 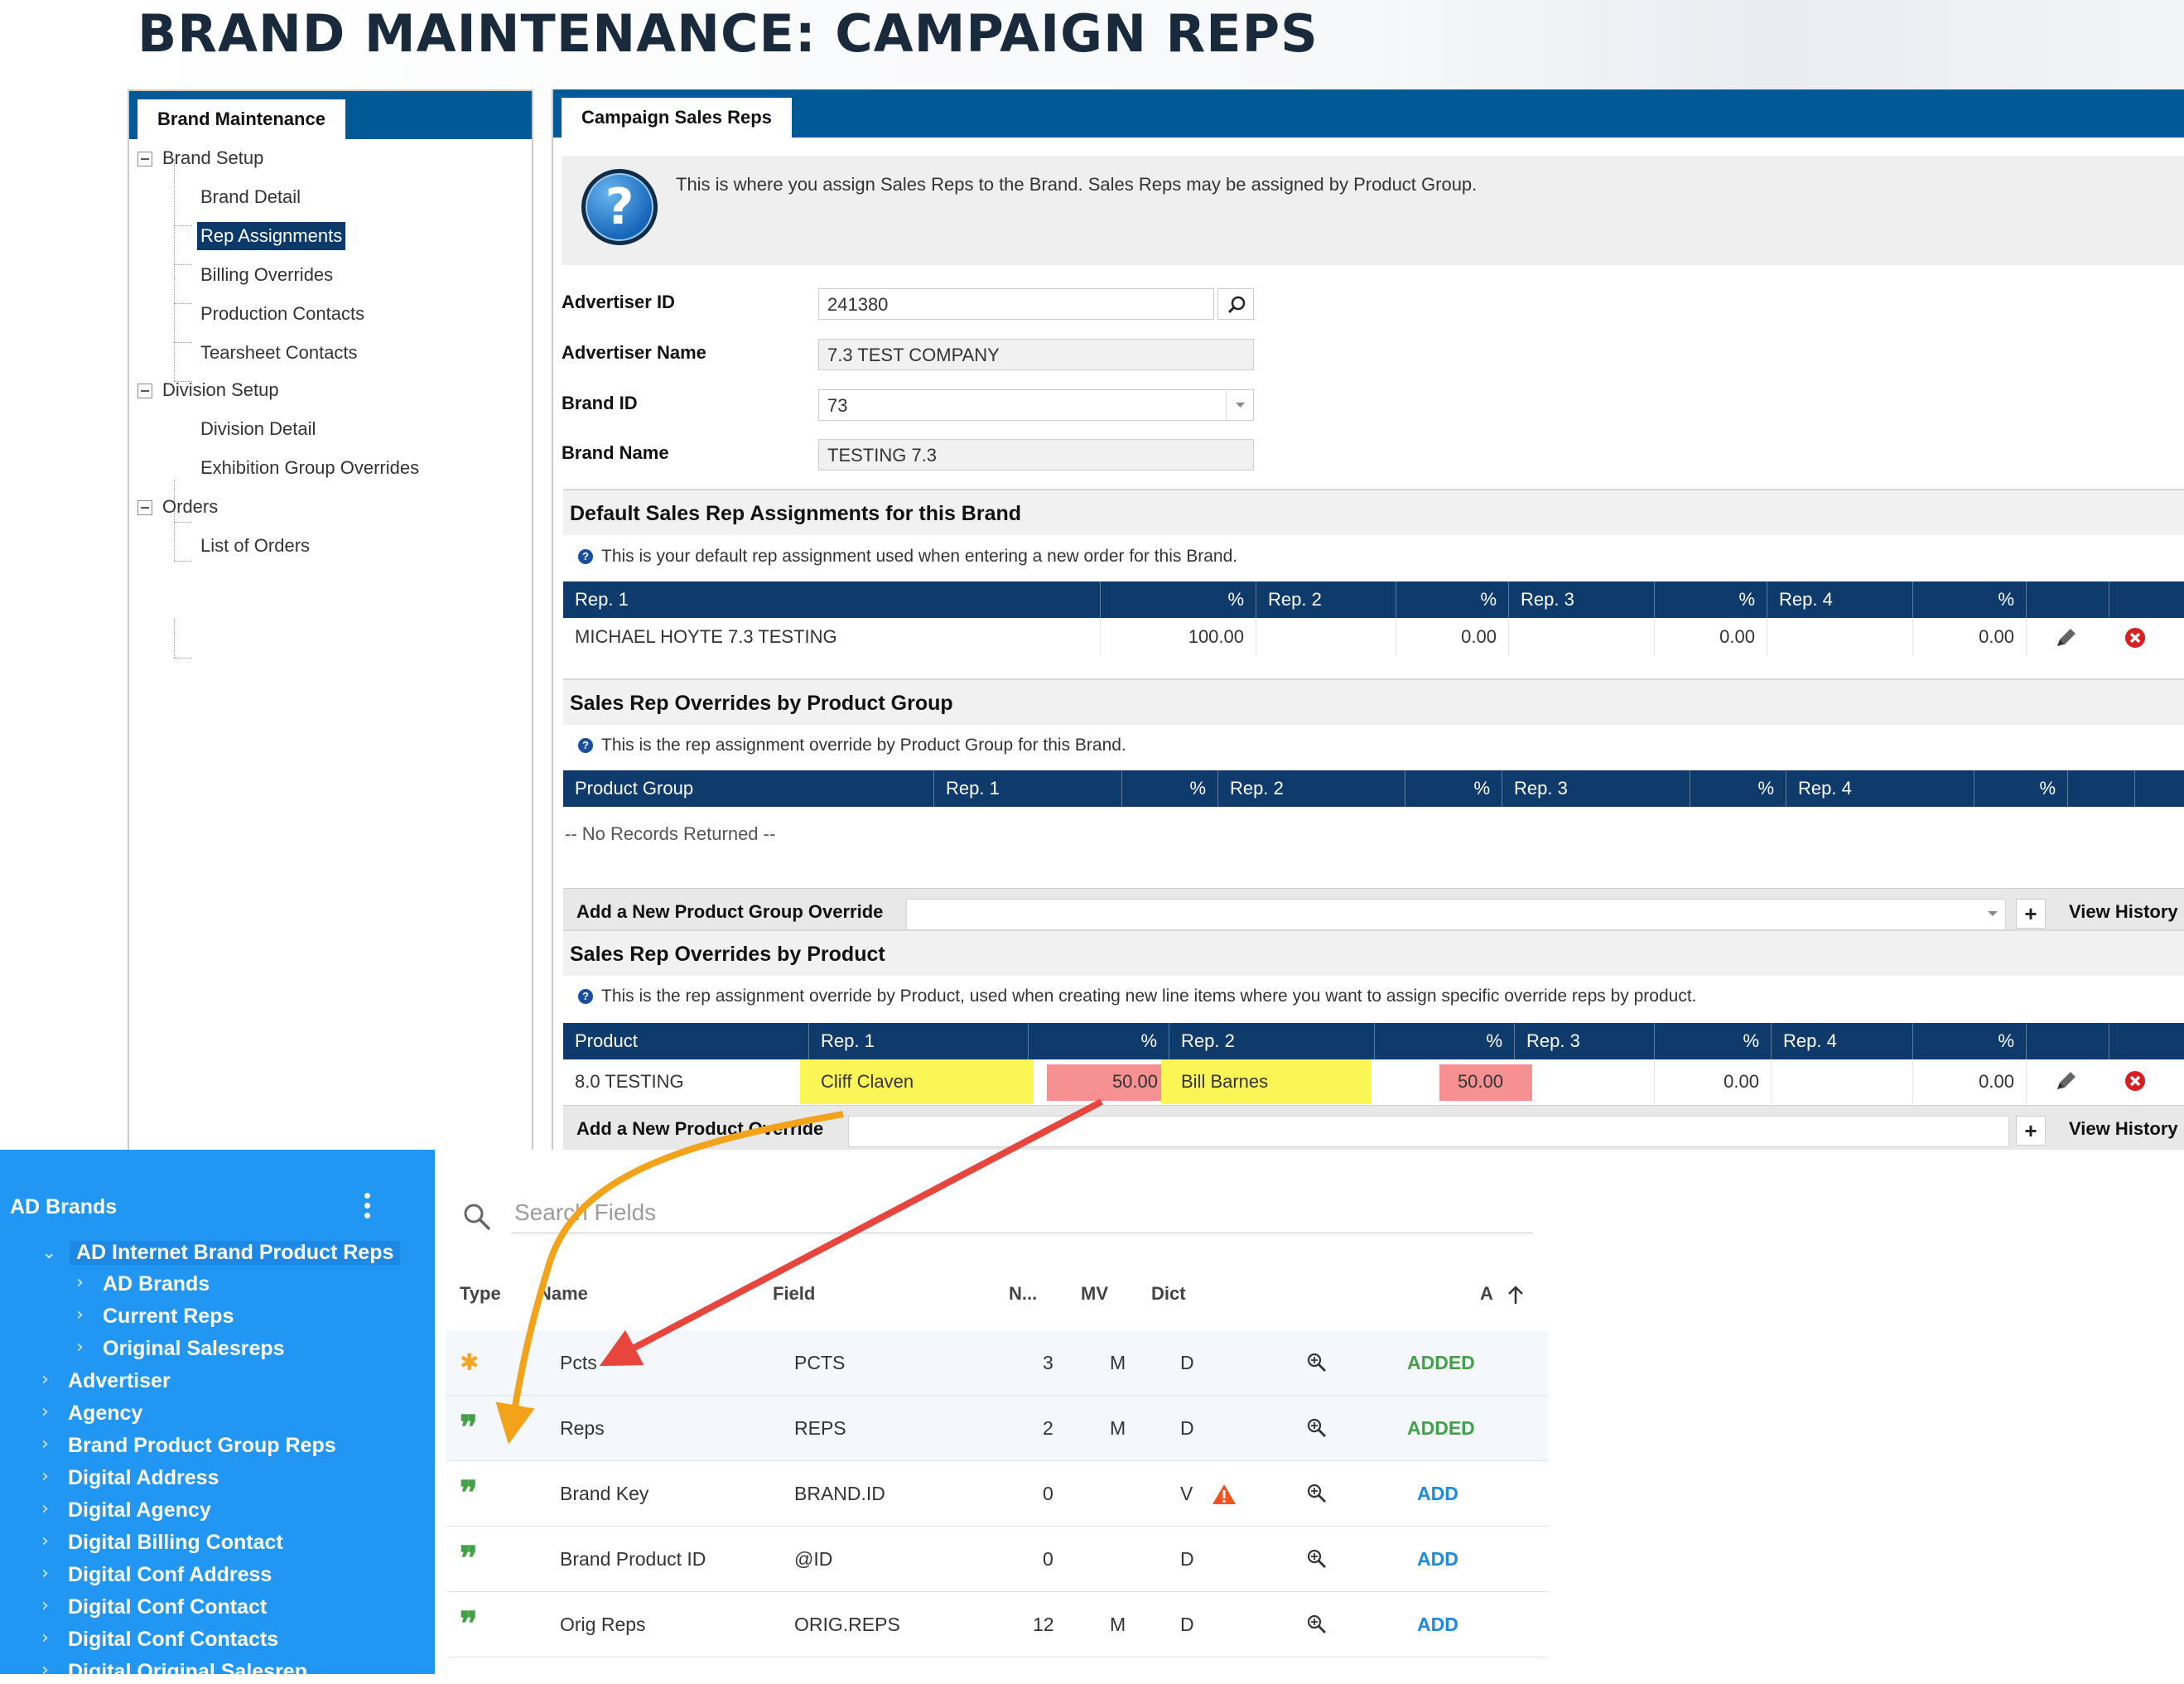 What do you see at coordinates (686, 1041) in the screenshot?
I see `col-product: Product` at bounding box center [686, 1041].